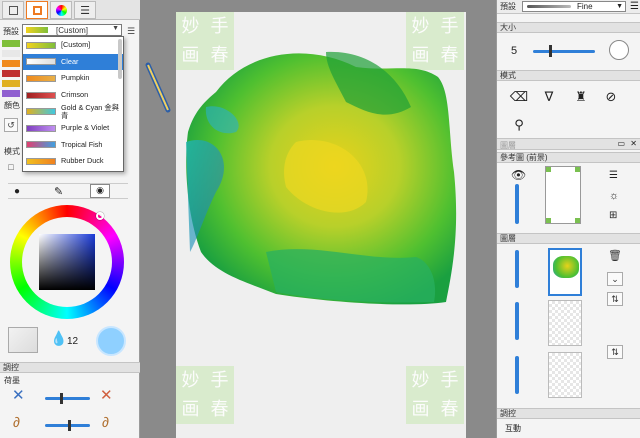 The width and height of the screenshot is (640, 438). I want to click on preset-option: Crimson, so click(73, 95).